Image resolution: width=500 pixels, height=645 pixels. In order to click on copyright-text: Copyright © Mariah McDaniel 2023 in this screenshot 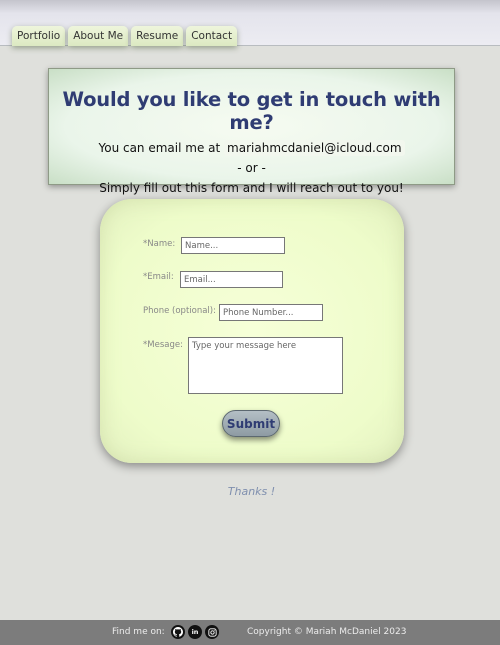, I will do `click(327, 632)`.